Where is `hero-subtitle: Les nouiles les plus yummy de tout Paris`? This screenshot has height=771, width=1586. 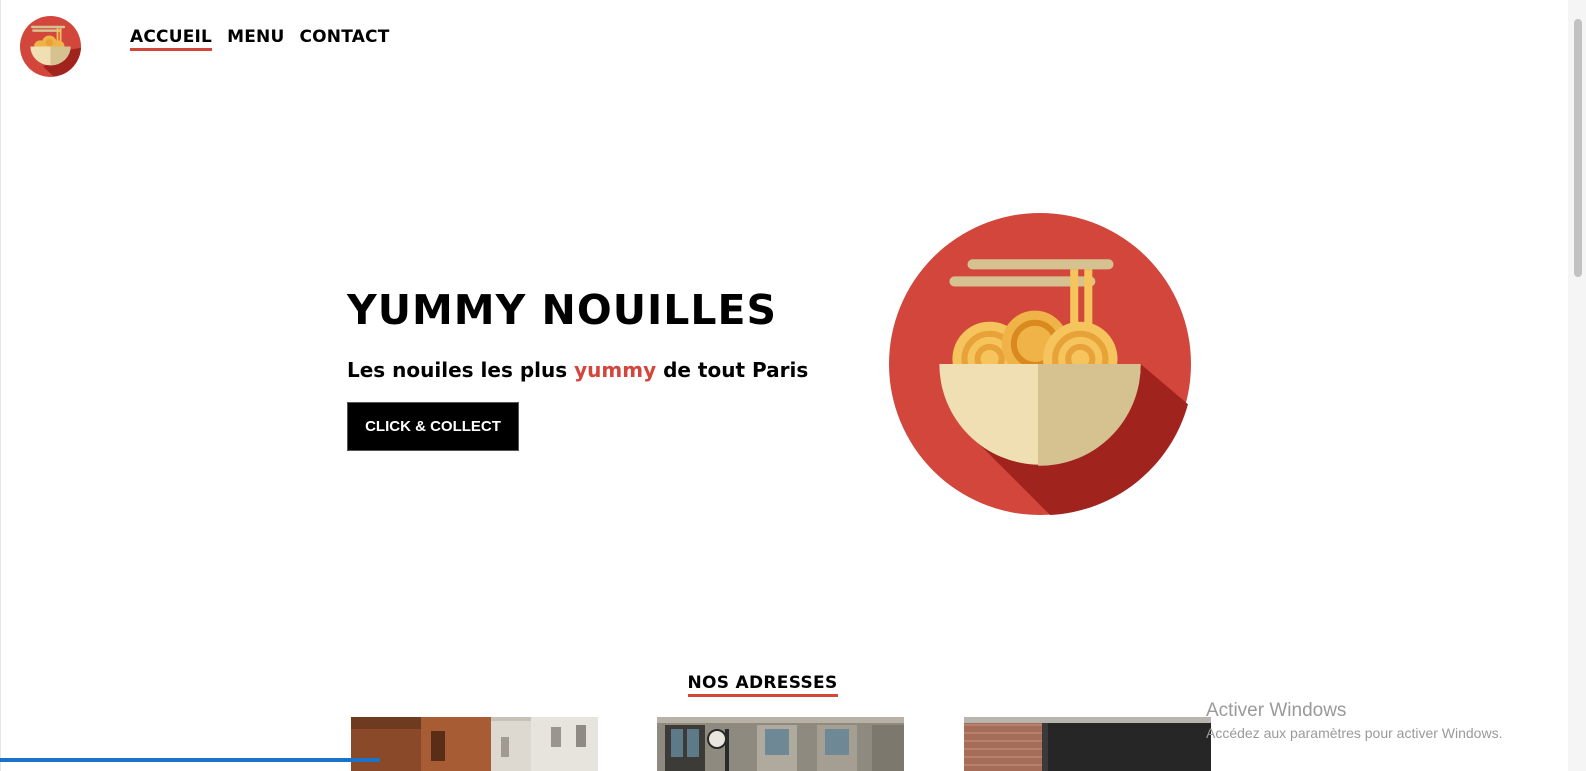 hero-subtitle: Les nouiles les plus yummy de tout Paris is located at coordinates (577, 370).